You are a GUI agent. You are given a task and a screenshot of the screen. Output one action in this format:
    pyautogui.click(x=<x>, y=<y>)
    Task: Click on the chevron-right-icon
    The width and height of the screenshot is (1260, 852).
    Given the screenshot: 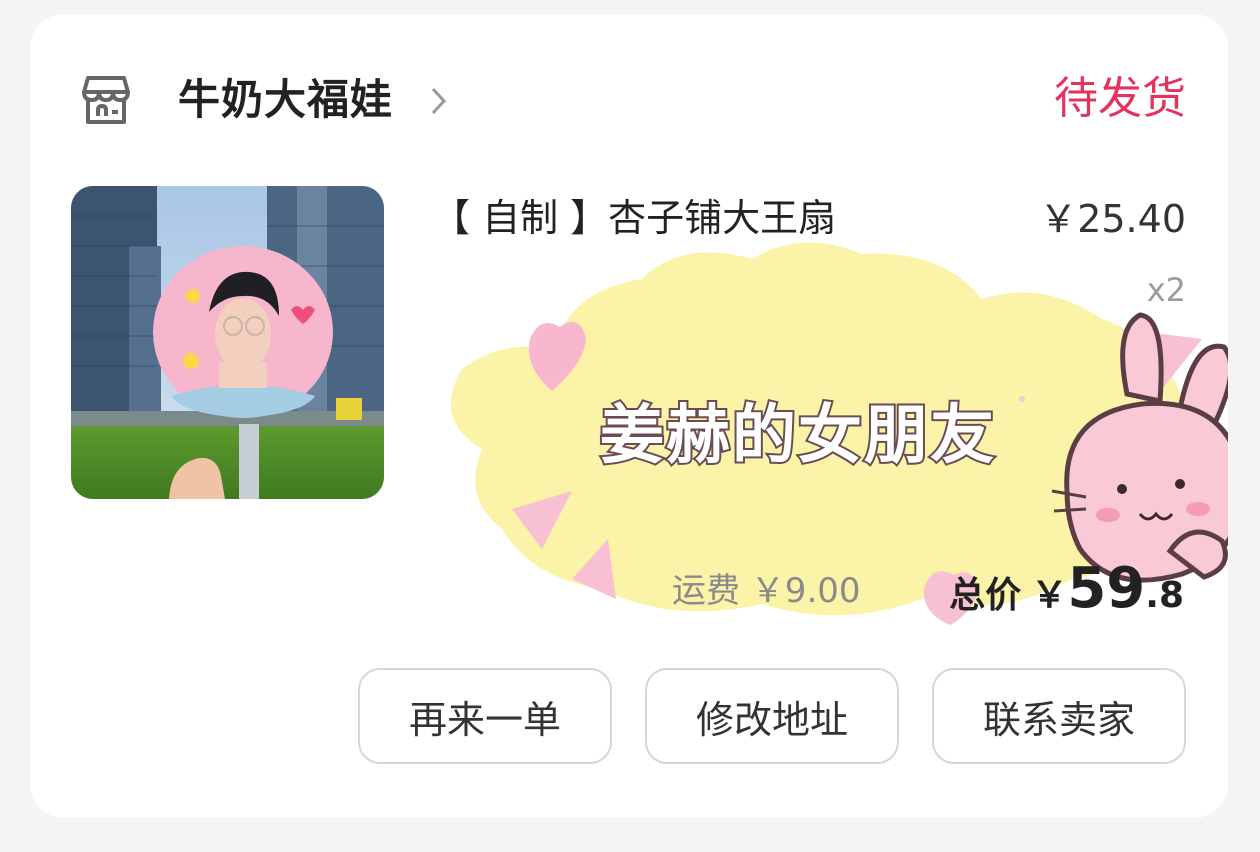 What is the action you would take?
    pyautogui.click(x=439, y=101)
    